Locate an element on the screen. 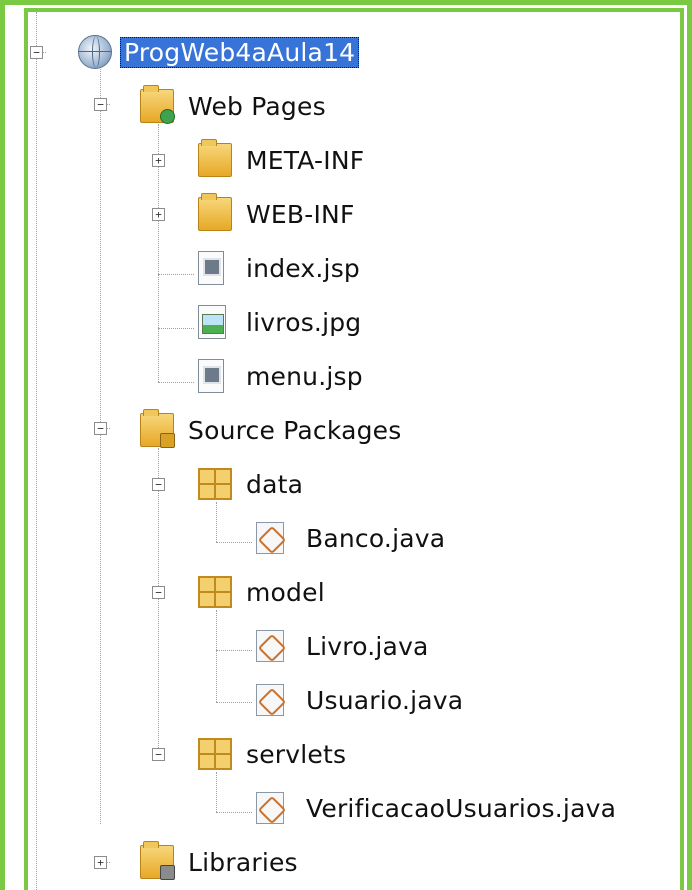 The width and height of the screenshot is (692, 890). tree-node-label: VerificacaoUsuarios.java is located at coordinates (461, 808).